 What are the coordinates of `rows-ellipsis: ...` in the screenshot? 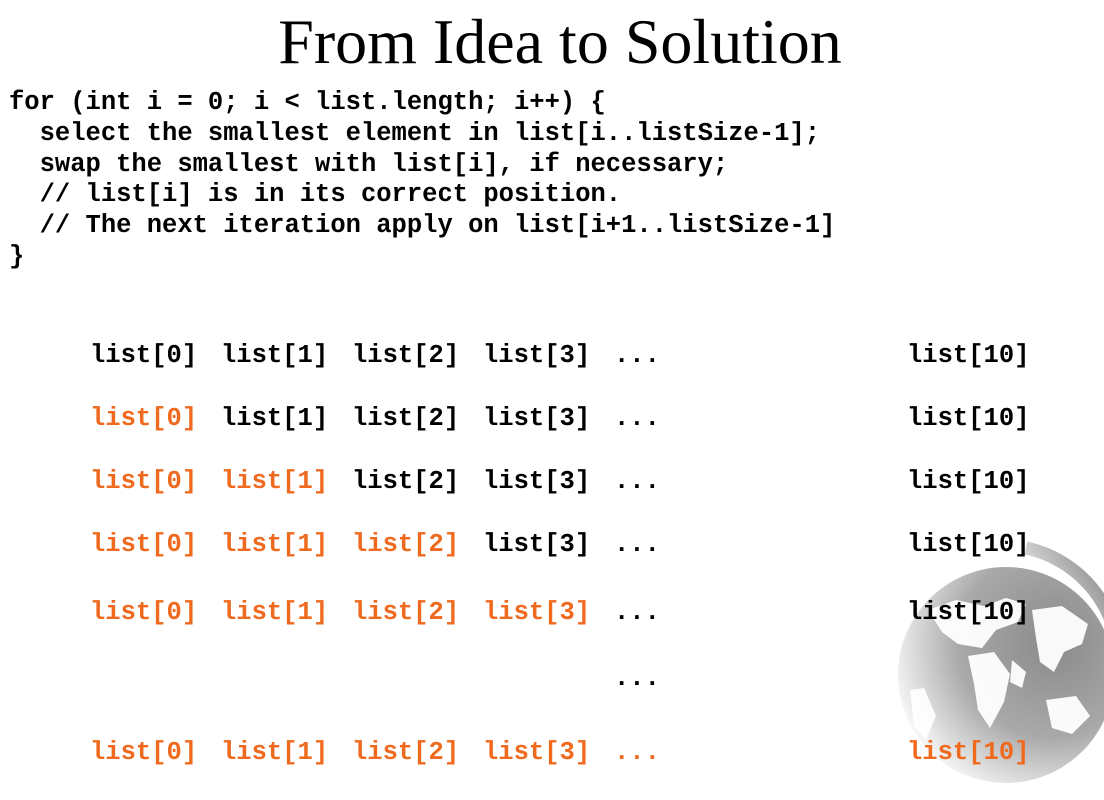 It's located at (637, 678).